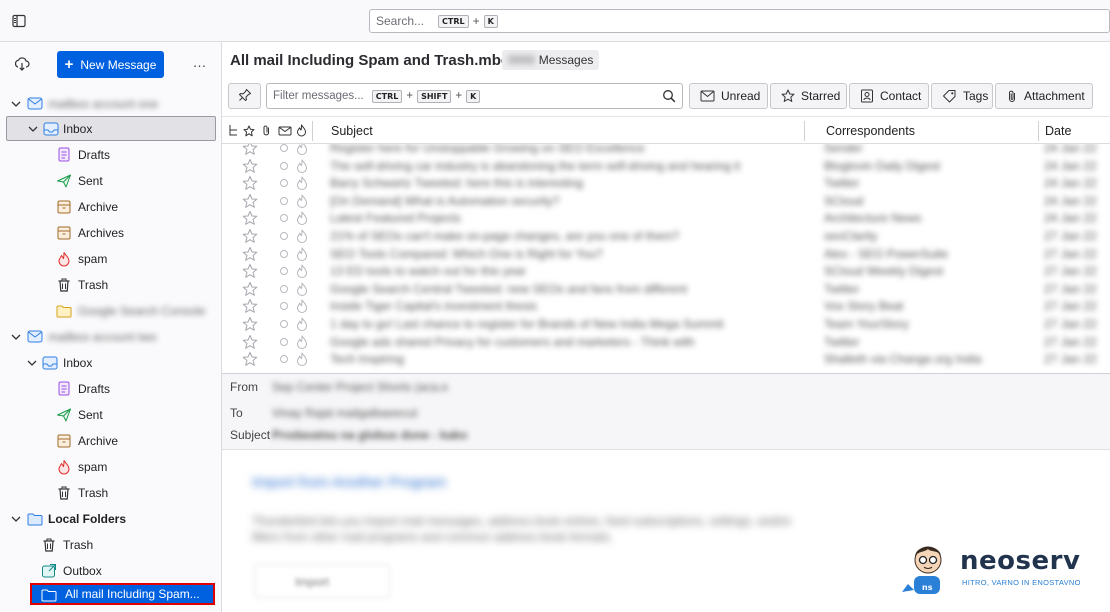  Describe the element at coordinates (474, 96) in the screenshot. I see `filter-messages-input: Filter messages... CTRL + SHIFT + K` at that location.